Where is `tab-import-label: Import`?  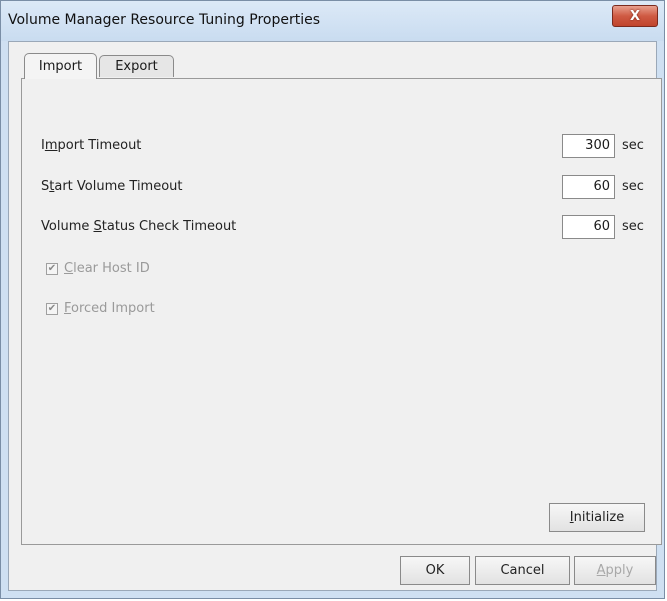
tab-import-label: Import is located at coordinates (60, 66).